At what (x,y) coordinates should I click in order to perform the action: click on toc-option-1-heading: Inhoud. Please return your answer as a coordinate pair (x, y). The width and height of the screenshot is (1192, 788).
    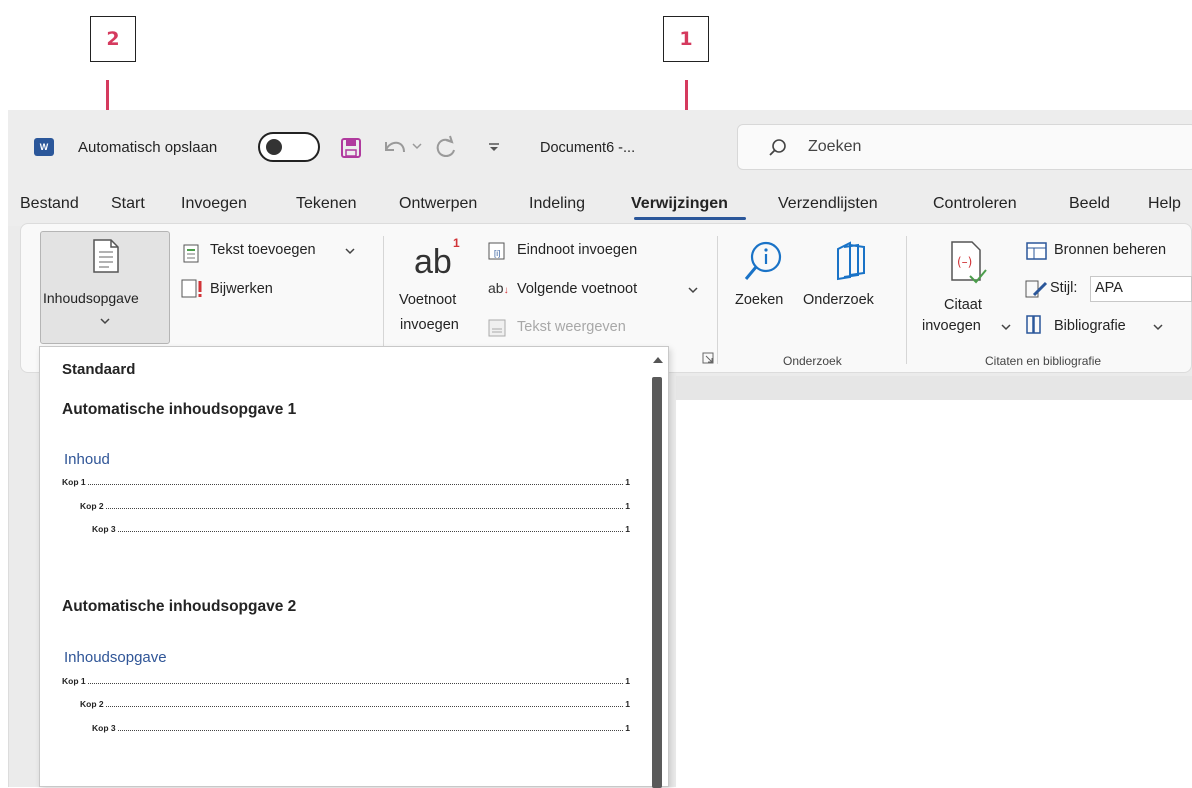
    Looking at the image, I should click on (87, 459).